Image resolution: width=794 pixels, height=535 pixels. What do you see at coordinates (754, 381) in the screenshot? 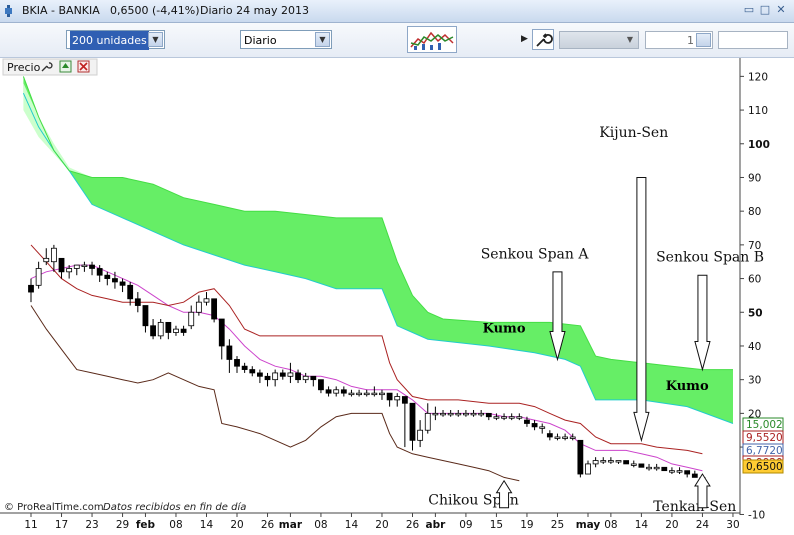
I see `y-tick-label: 30` at bounding box center [754, 381].